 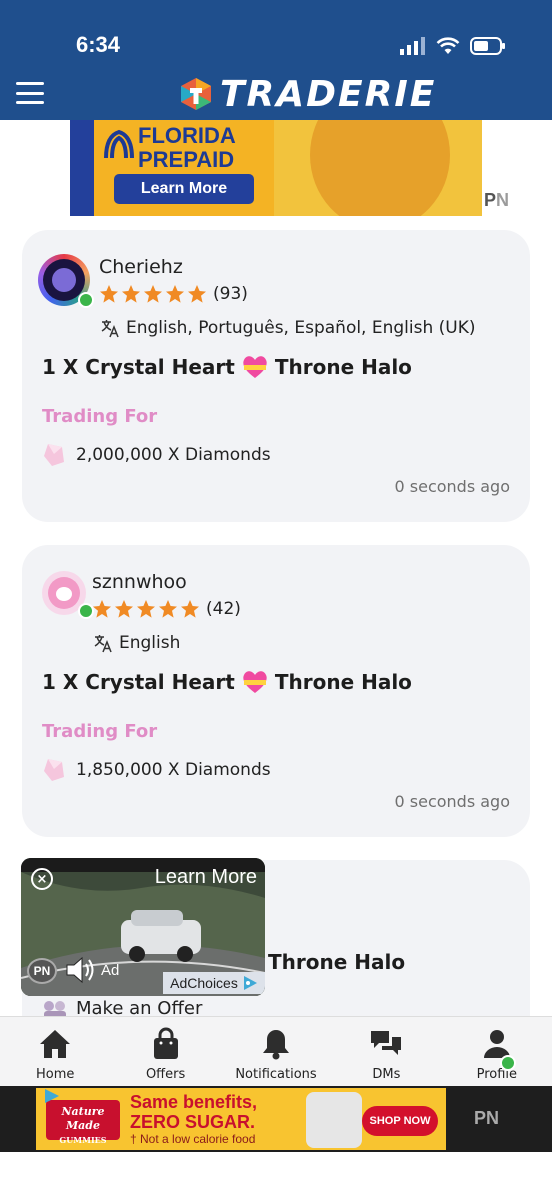 I want to click on video-ad-pn-badge: PN, so click(x=42, y=971).